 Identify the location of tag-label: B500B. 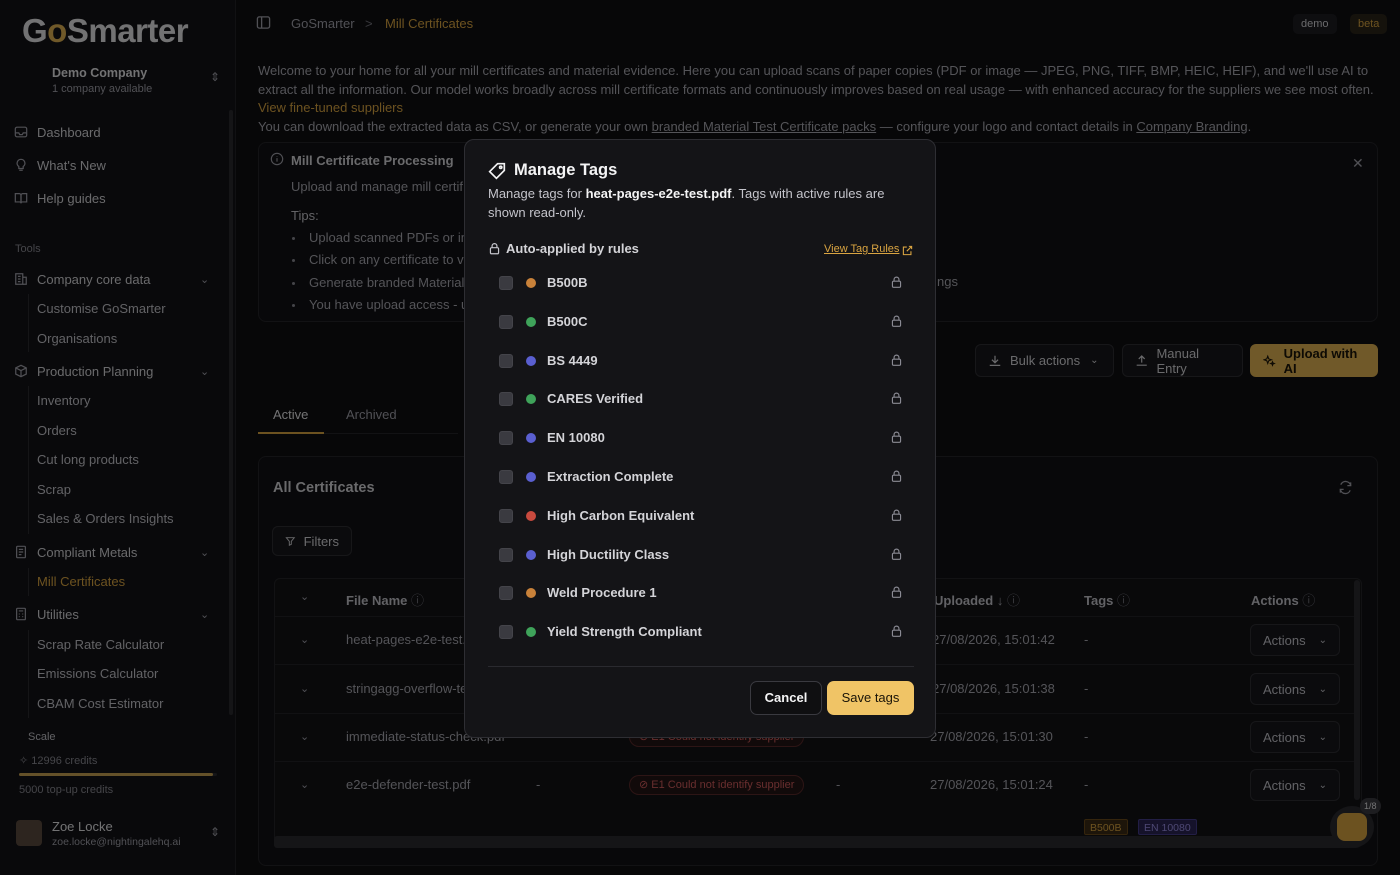
(567, 282).